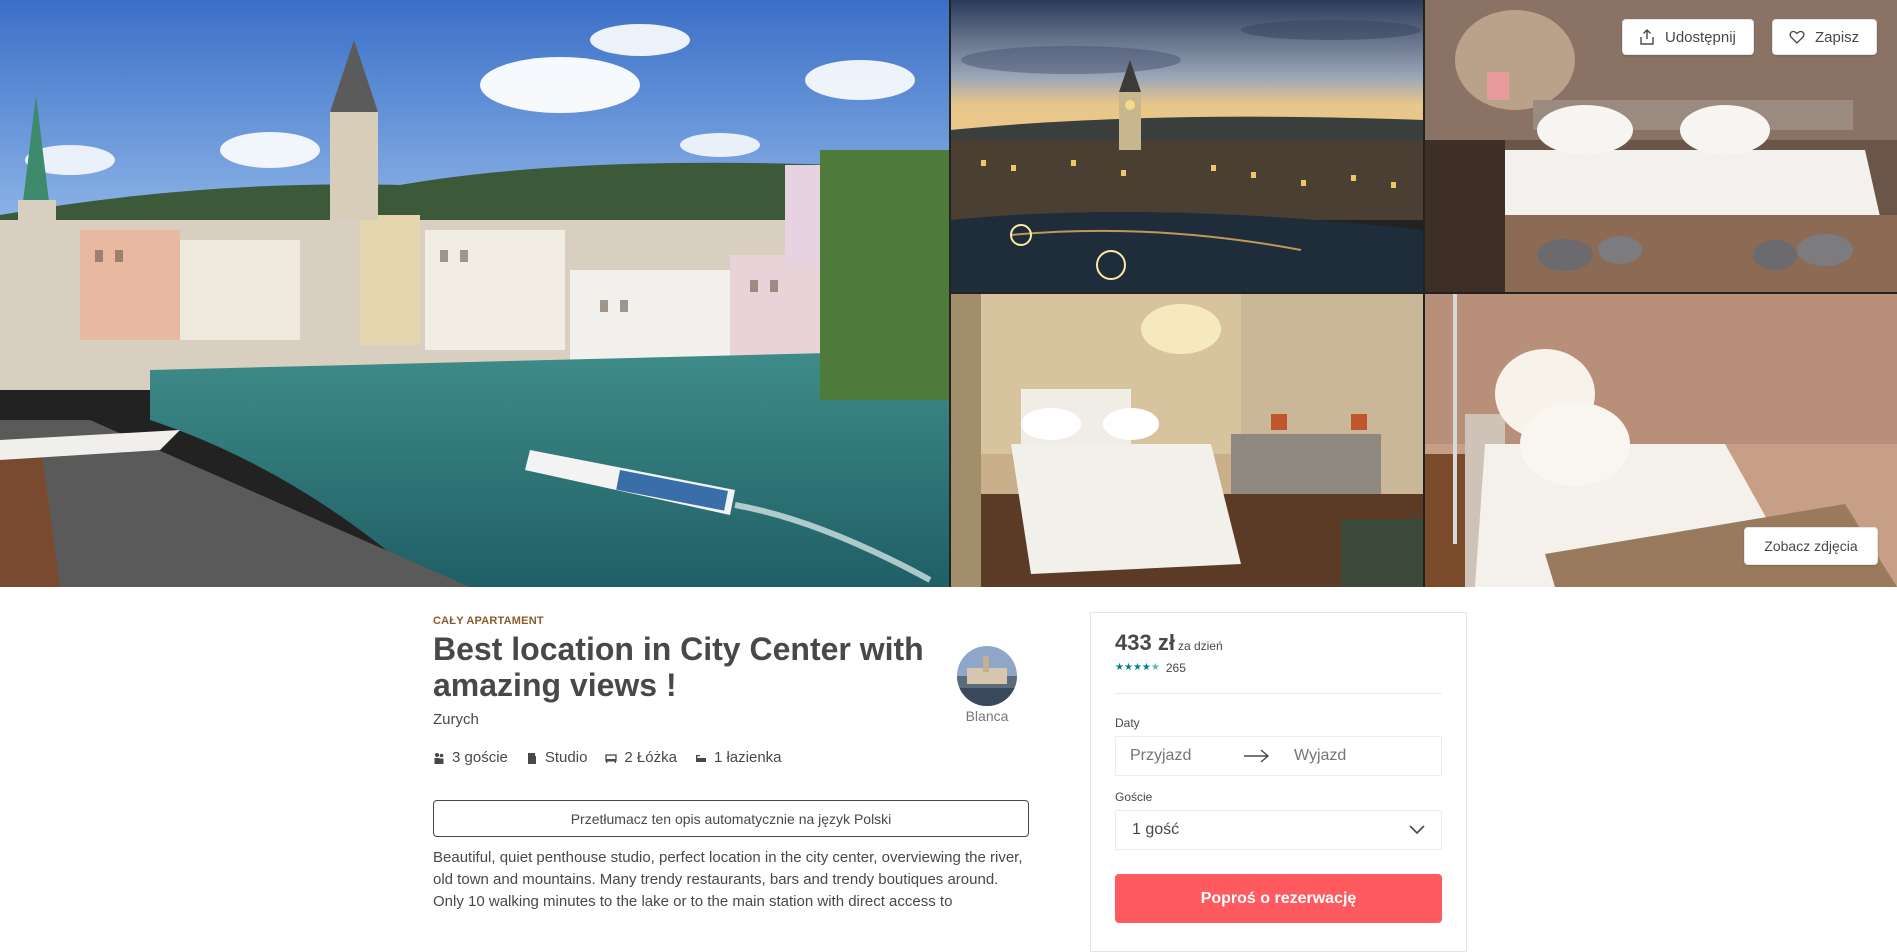 The height and width of the screenshot is (952, 1897). I want to click on rating-stars: ★ ★ ★ ★ ★, so click(1137, 668).